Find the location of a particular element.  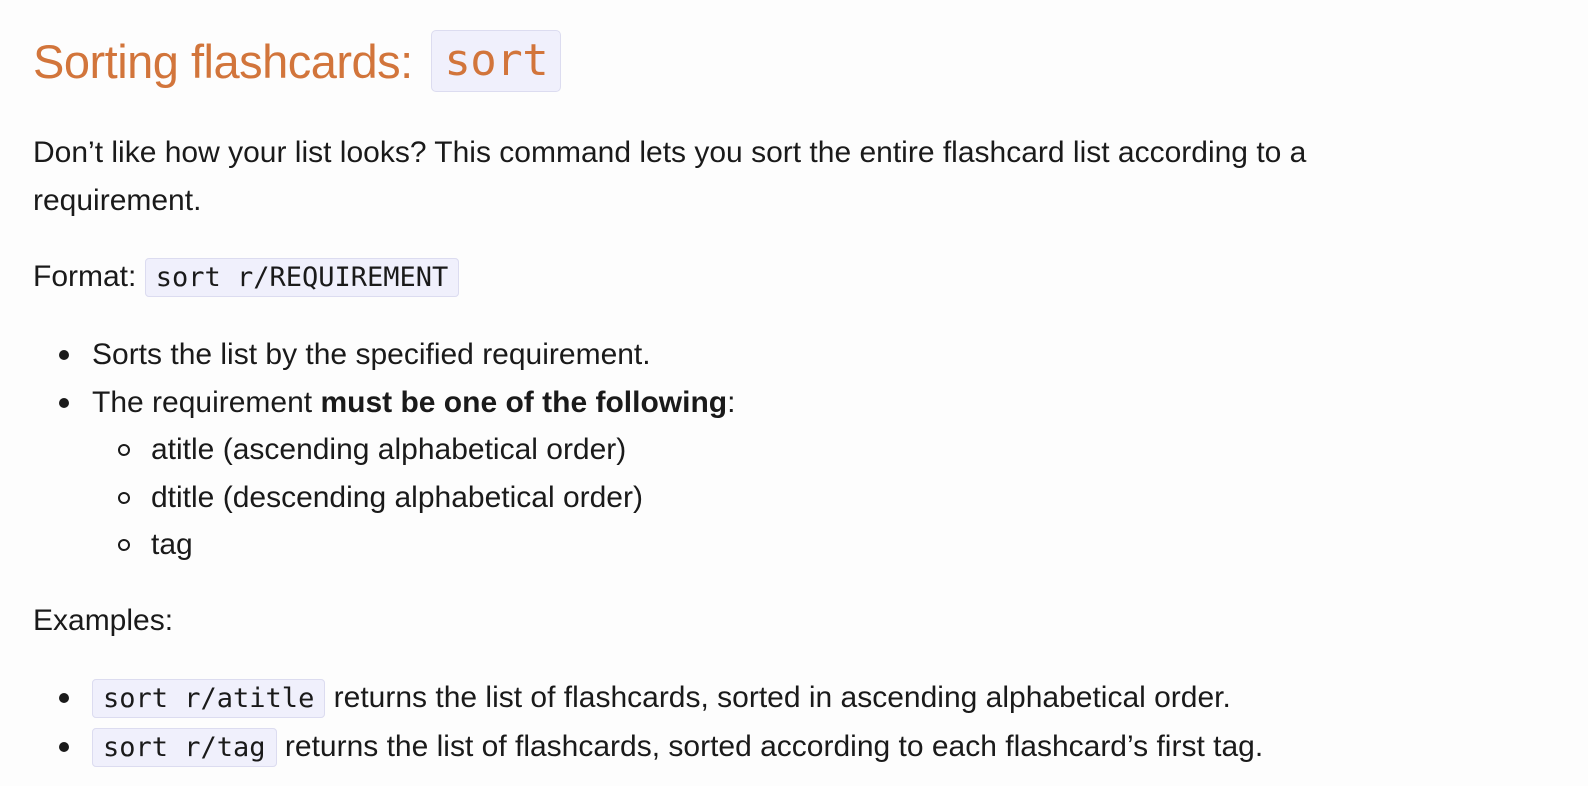

list-item: tag is located at coordinates (413, 545).